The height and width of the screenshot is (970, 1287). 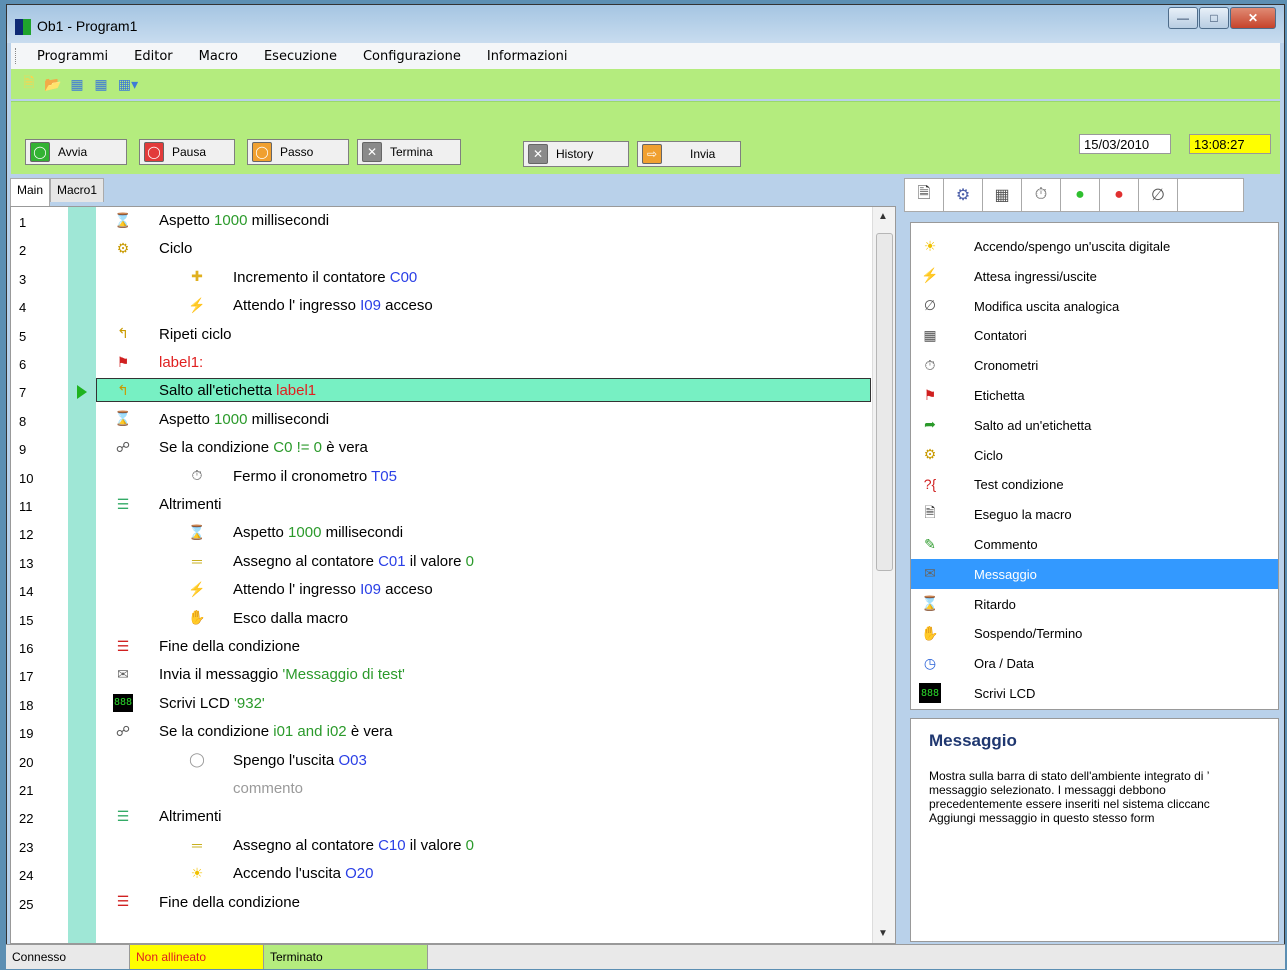 I want to click on command-item: ∅ Modifica uscita analogica, so click(x=1094, y=306).